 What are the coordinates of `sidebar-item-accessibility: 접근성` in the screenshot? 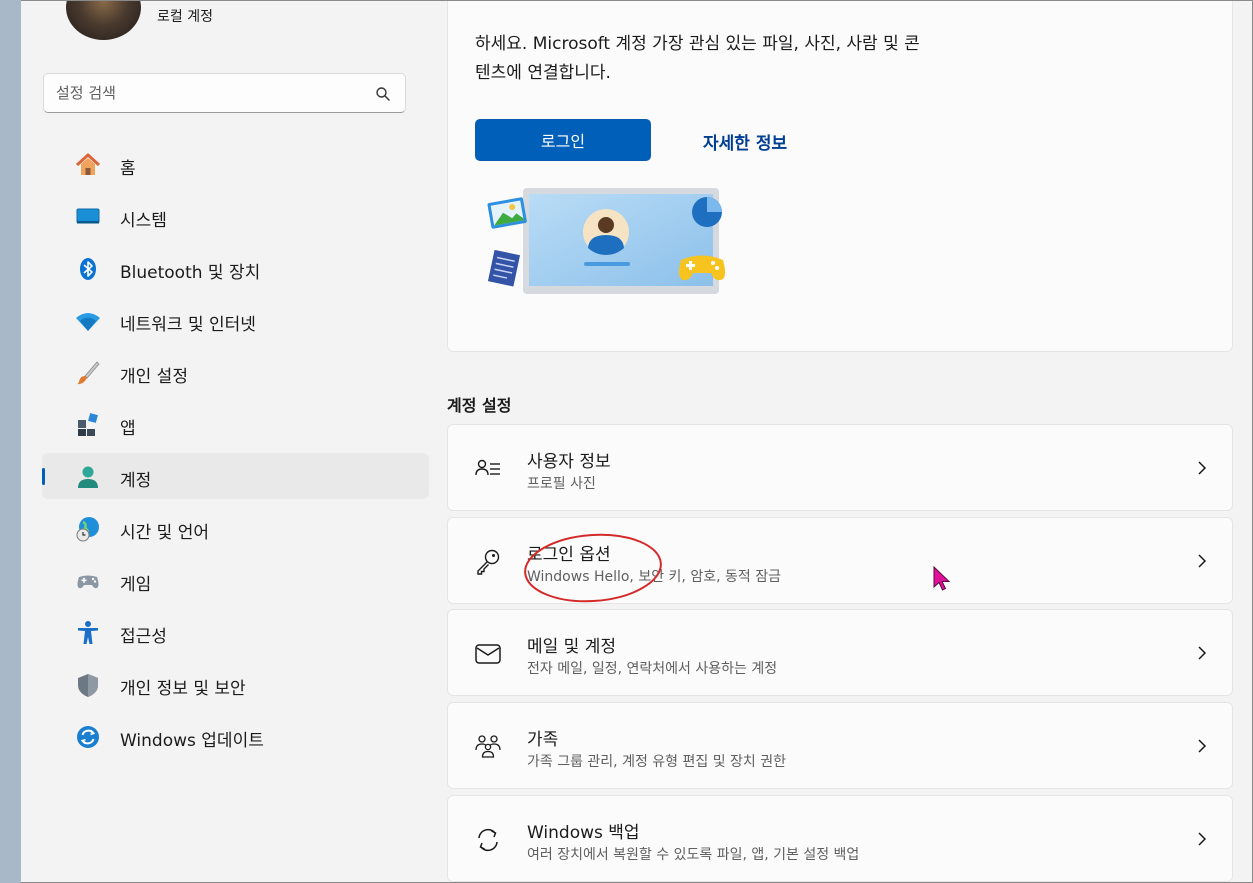 It's located at (235, 632).